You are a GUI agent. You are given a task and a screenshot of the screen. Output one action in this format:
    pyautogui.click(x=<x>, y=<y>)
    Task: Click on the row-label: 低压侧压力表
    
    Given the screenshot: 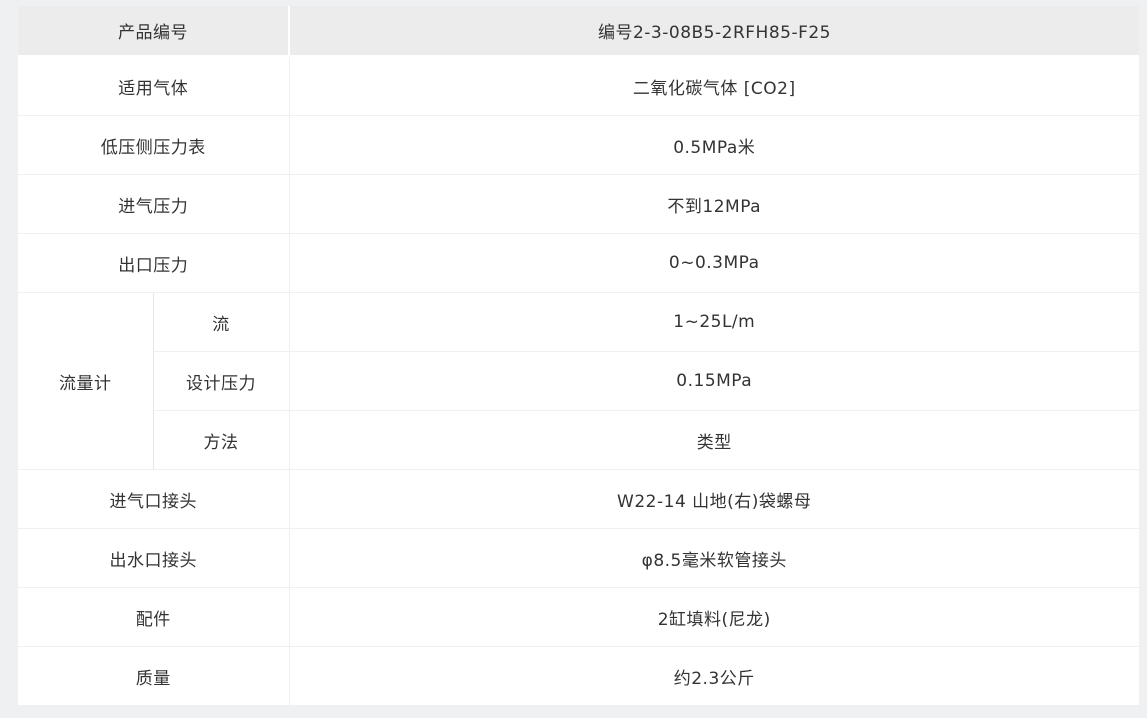 What is the action you would take?
    pyautogui.click(x=154, y=145)
    